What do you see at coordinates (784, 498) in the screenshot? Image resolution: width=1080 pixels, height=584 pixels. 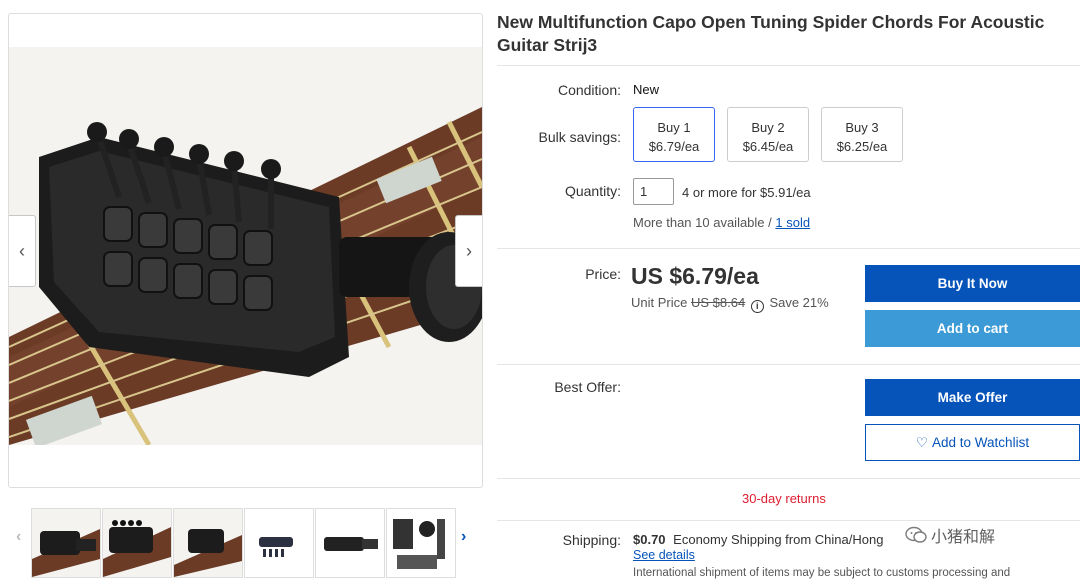 I see `returns-policy: 30-day returns` at bounding box center [784, 498].